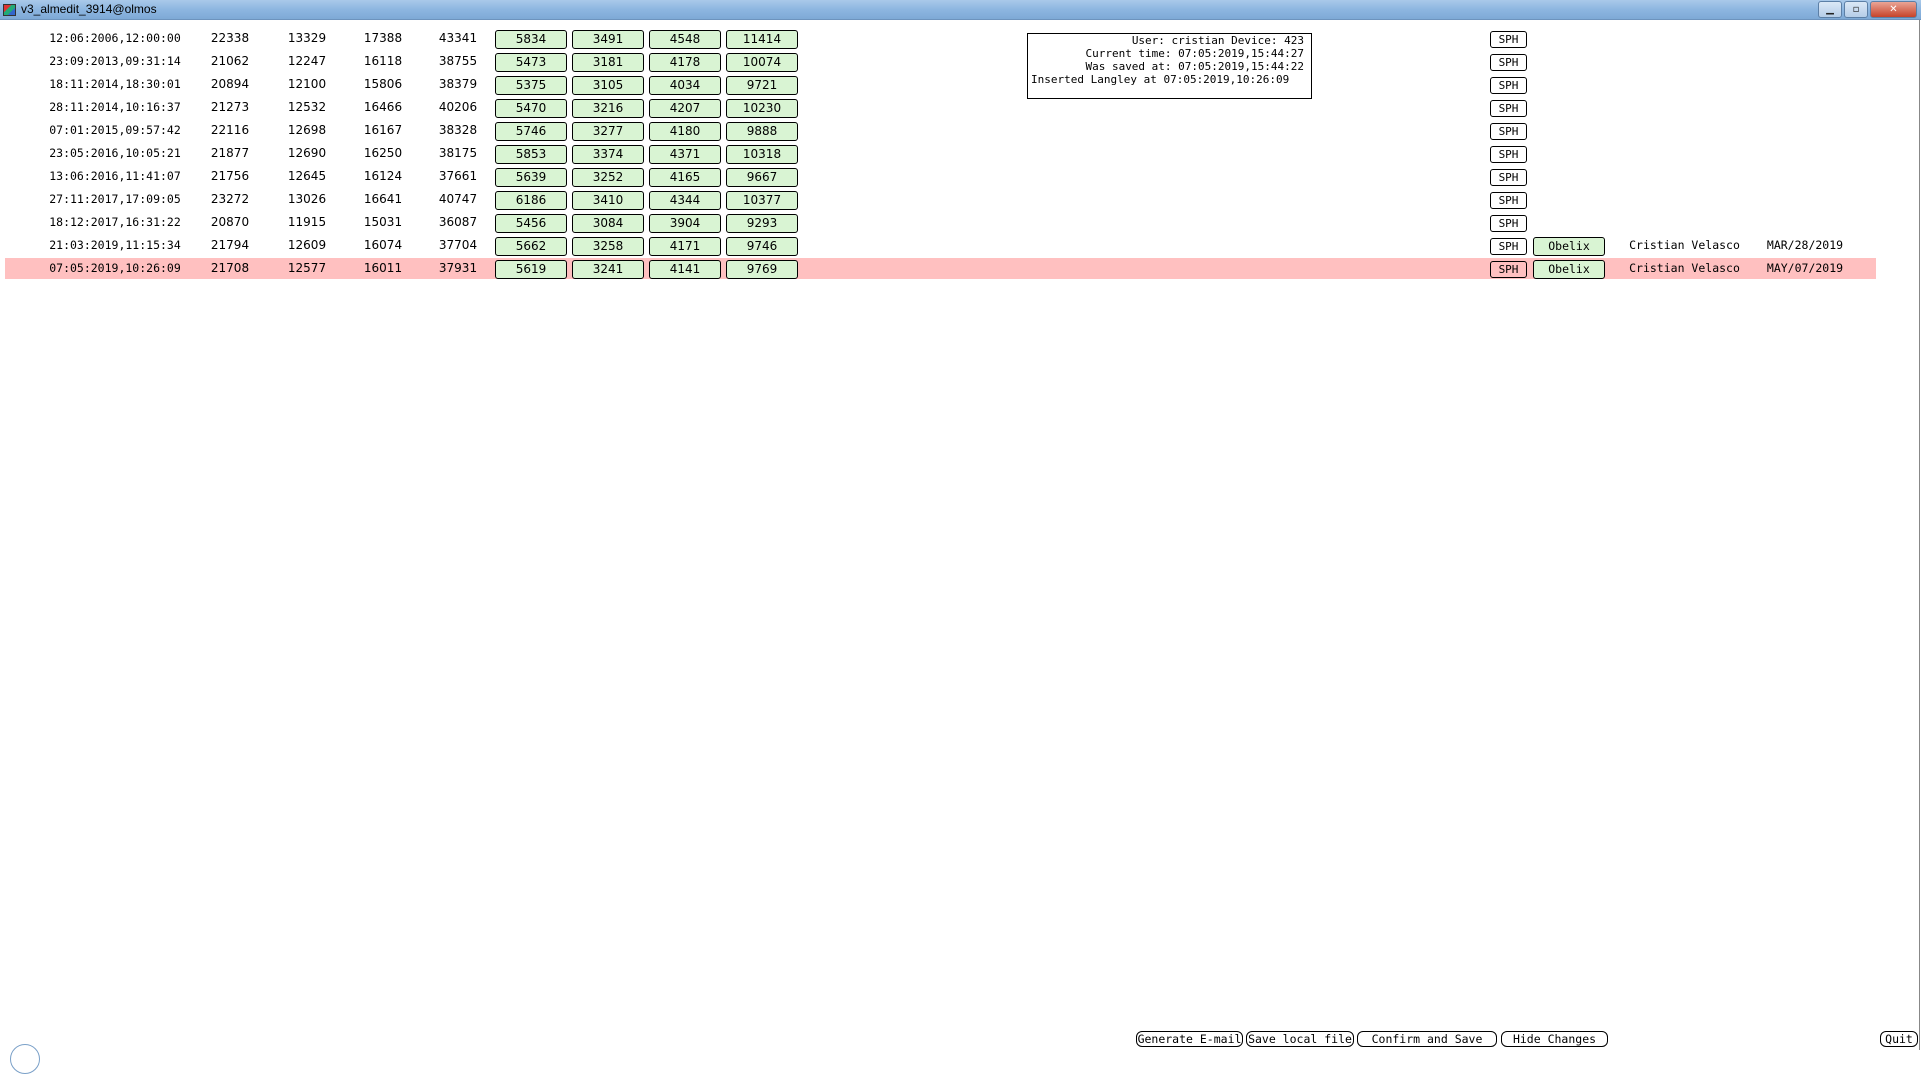 The height and width of the screenshot is (1074, 1921). Describe the element at coordinates (685, 200) in the screenshot. I see `row-value-button-3: 4344` at that location.